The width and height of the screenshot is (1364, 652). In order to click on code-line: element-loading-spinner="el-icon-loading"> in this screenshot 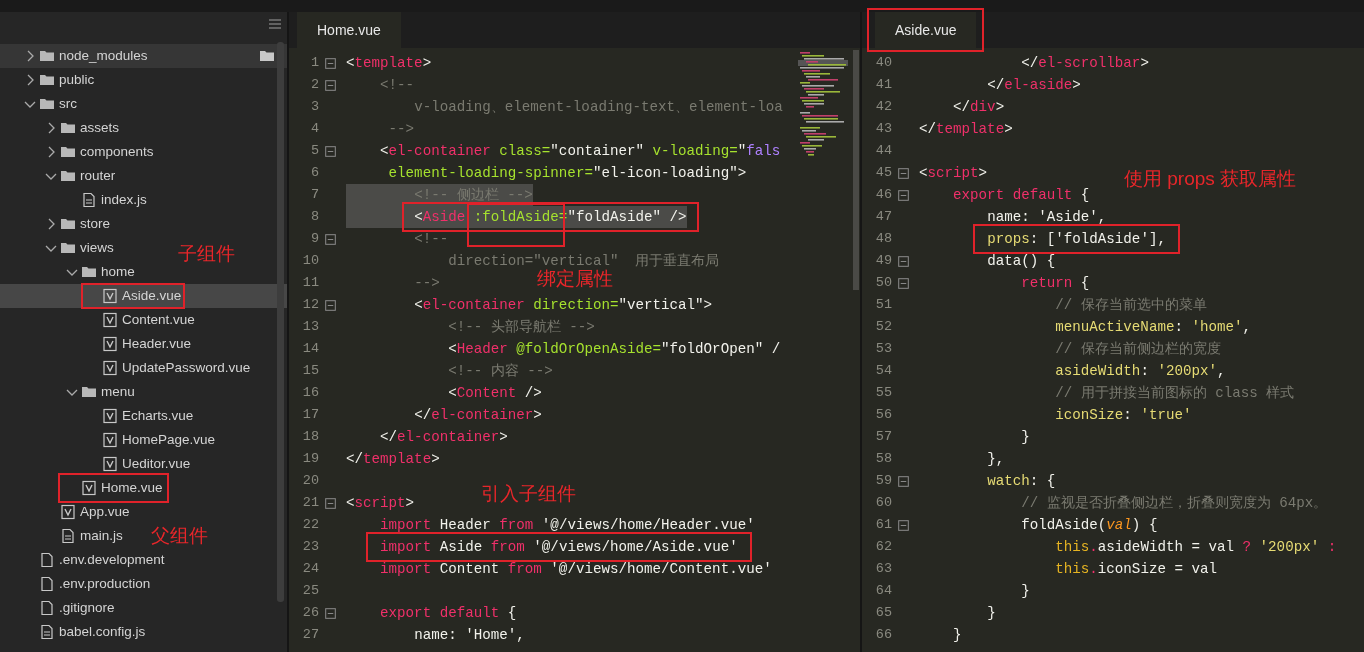, I will do `click(567, 173)`.